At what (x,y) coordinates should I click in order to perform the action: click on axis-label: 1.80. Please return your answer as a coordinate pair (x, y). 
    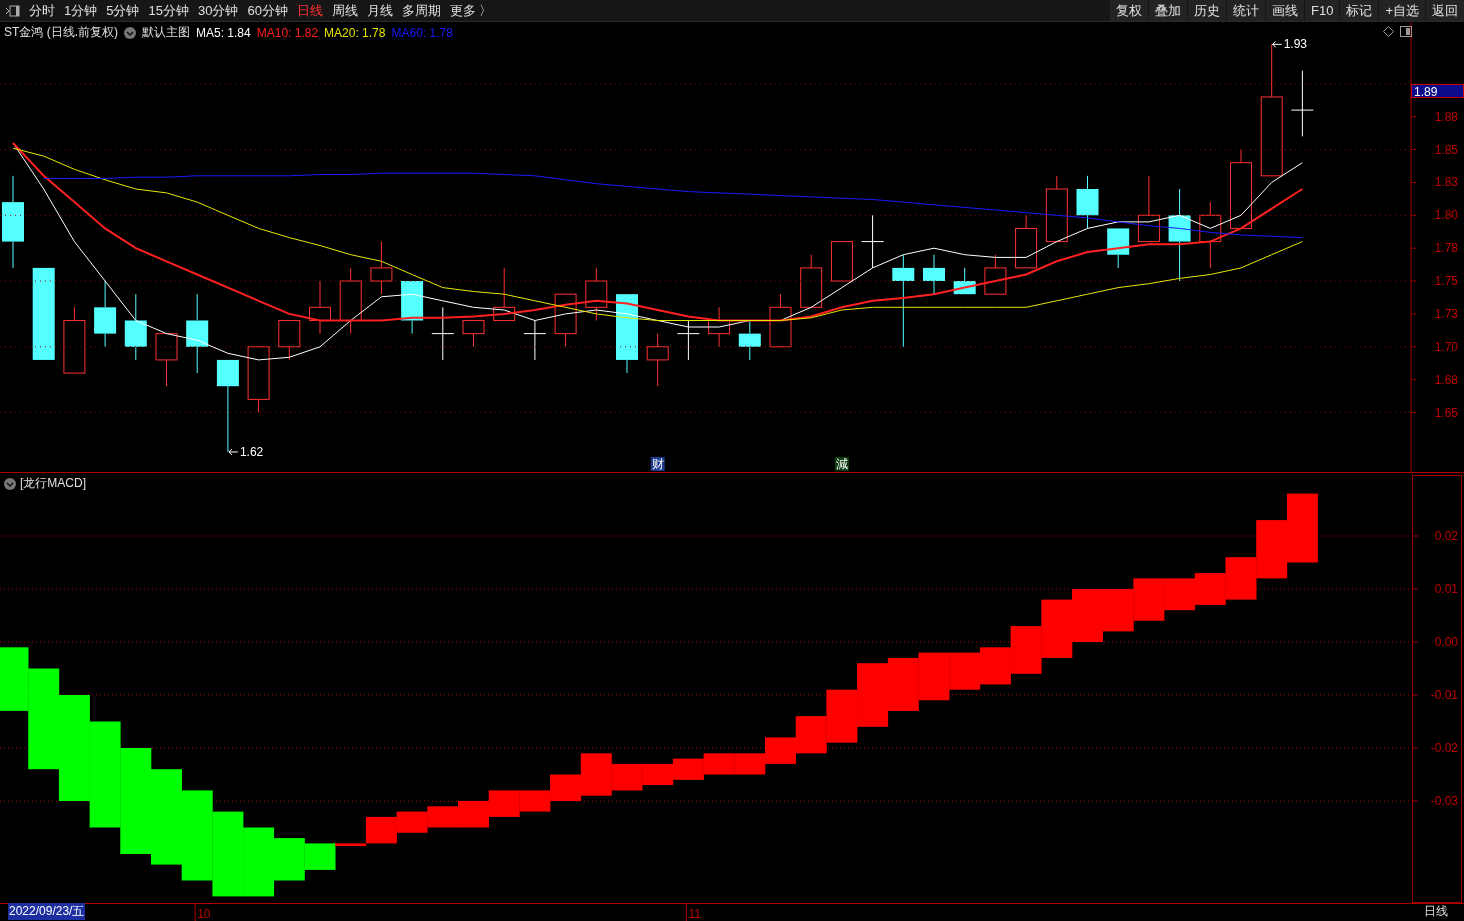
    Looking at the image, I should click on (1446, 215).